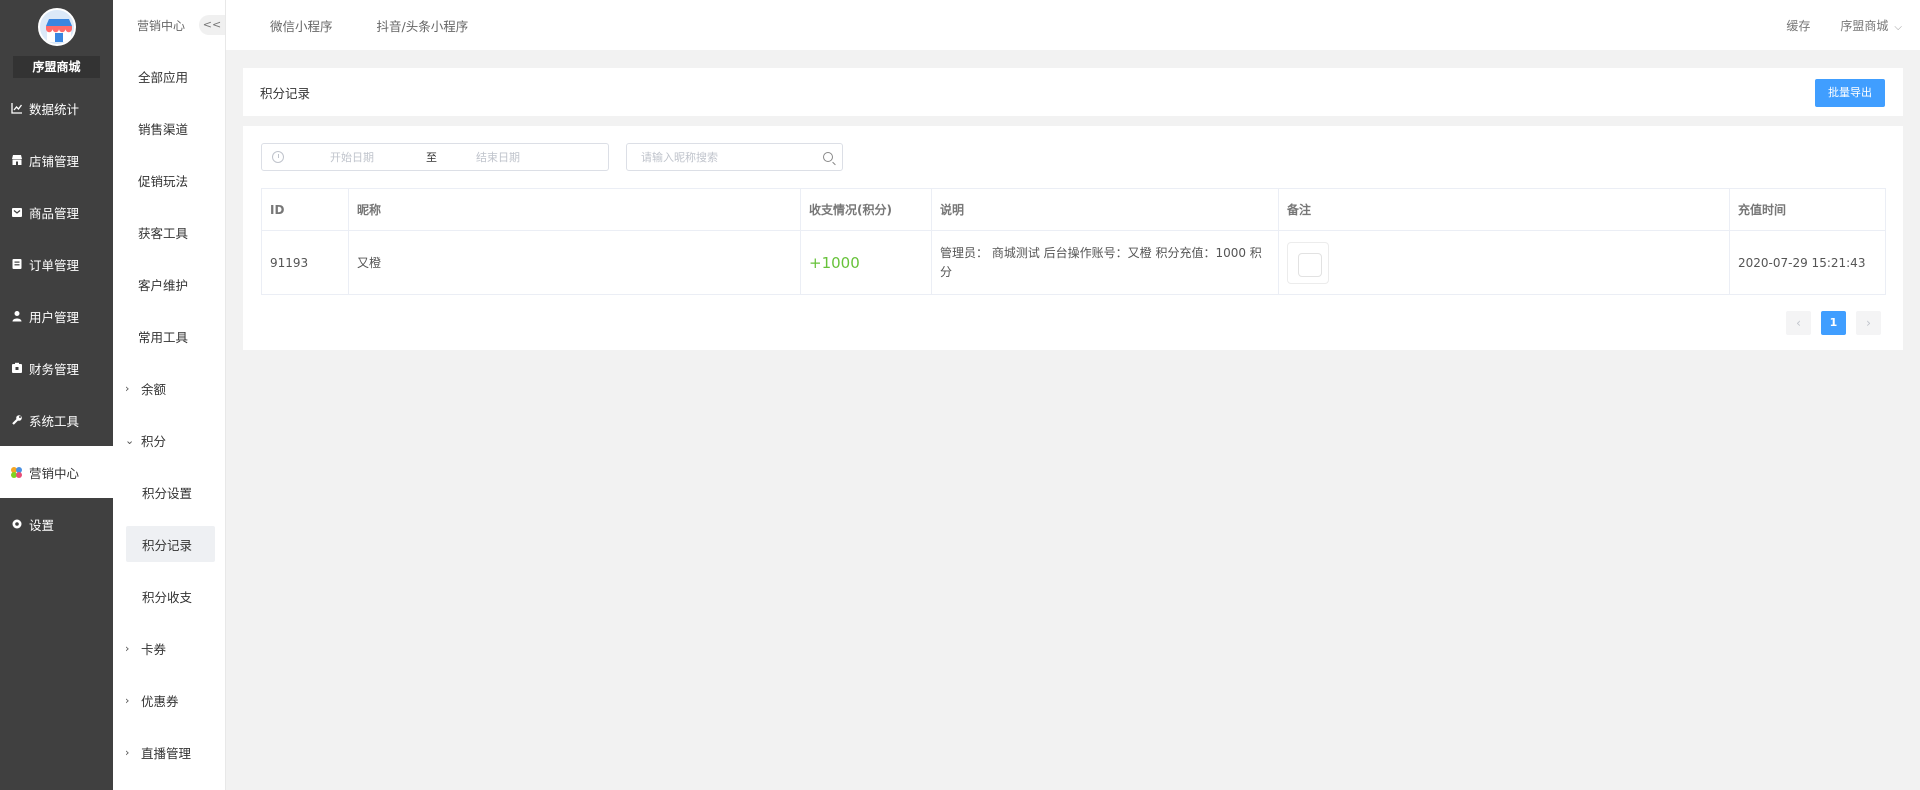 Image resolution: width=1920 pixels, height=790 pixels. Describe the element at coordinates (163, 129) in the screenshot. I see `subnav-label: 销售渠道` at that location.